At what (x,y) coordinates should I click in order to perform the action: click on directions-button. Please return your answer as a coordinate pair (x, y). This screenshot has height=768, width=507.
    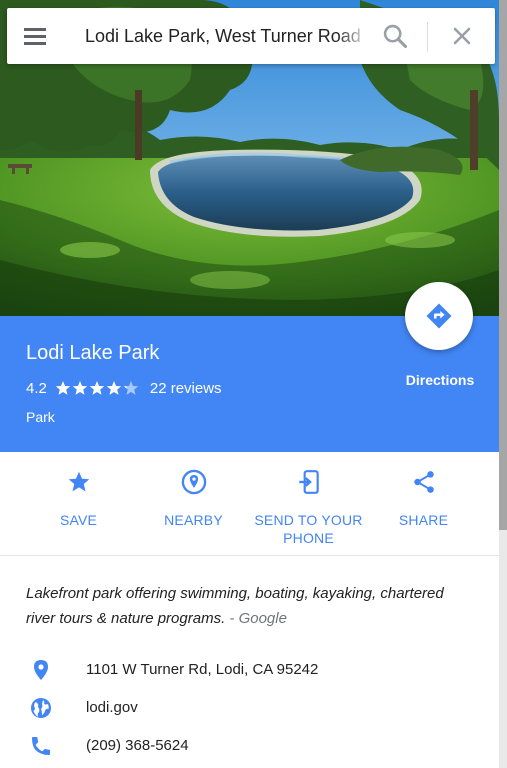
    Looking at the image, I should click on (439, 316).